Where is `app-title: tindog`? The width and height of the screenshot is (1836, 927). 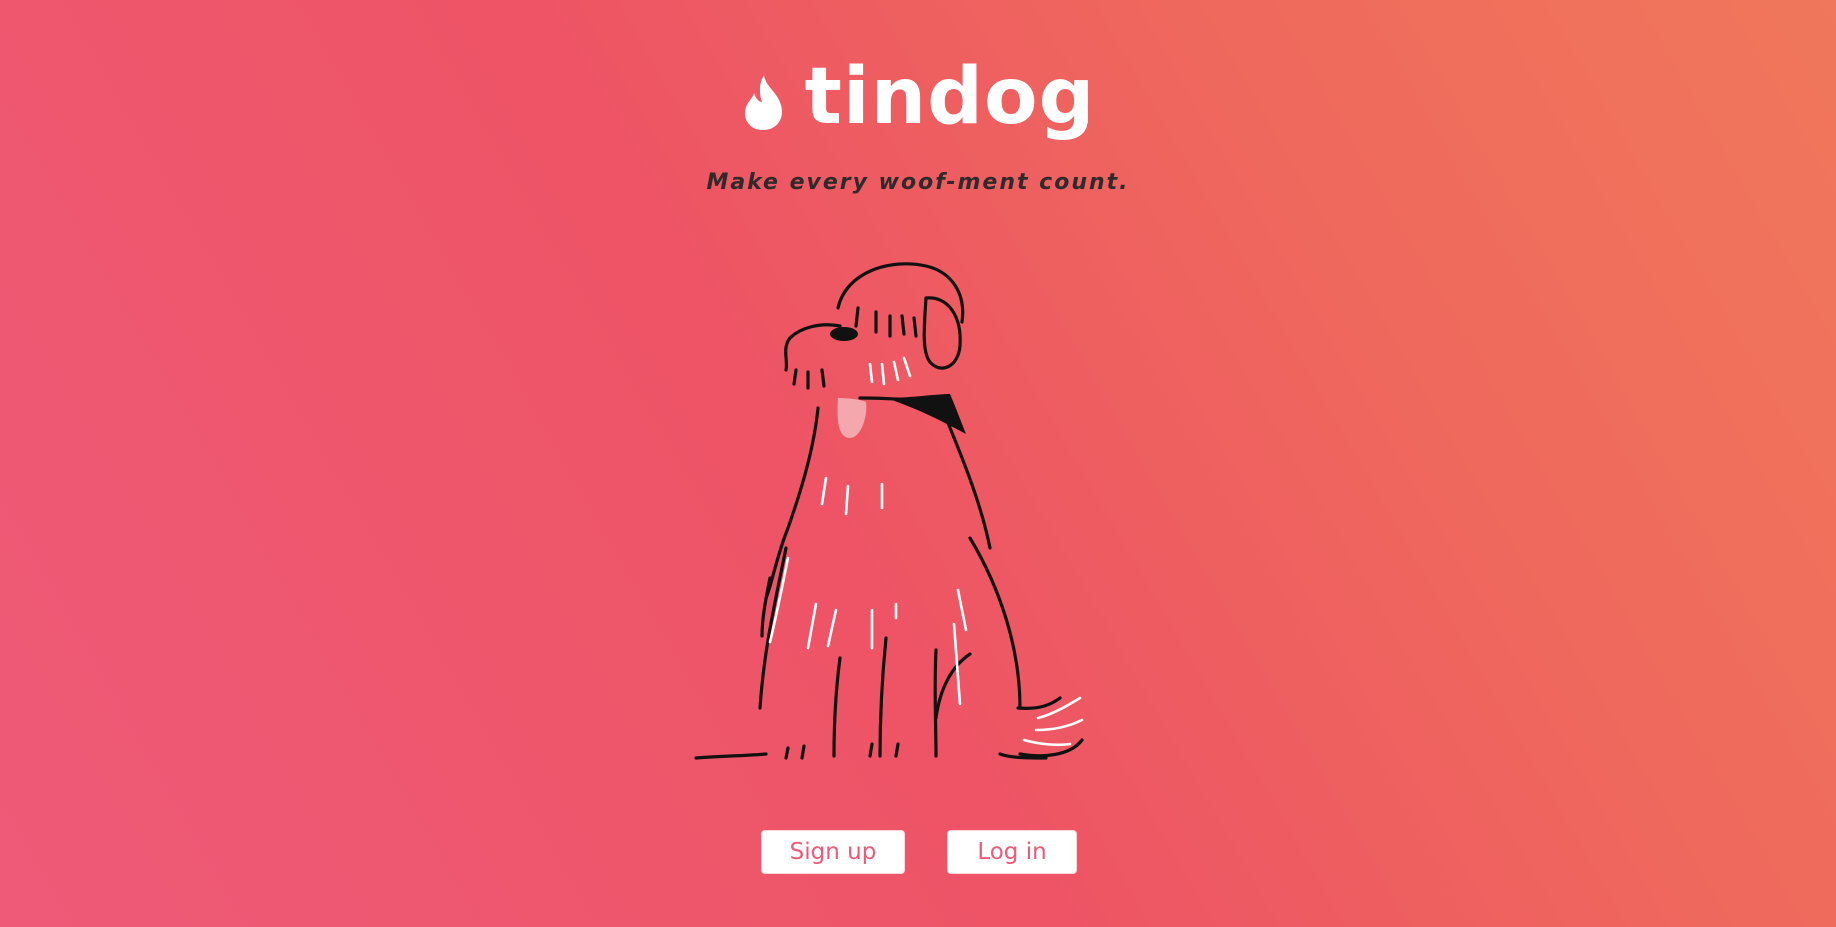 app-title: tindog is located at coordinates (950, 97).